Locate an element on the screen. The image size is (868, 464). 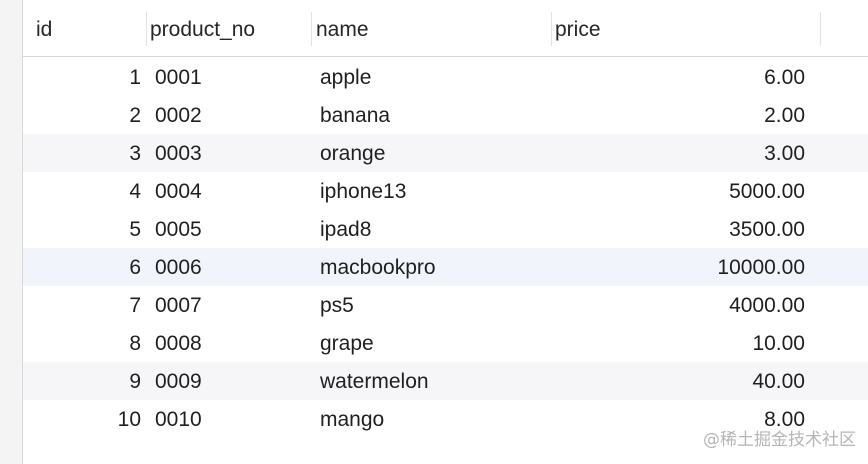
cell-name: macbookpro is located at coordinates (435, 267).